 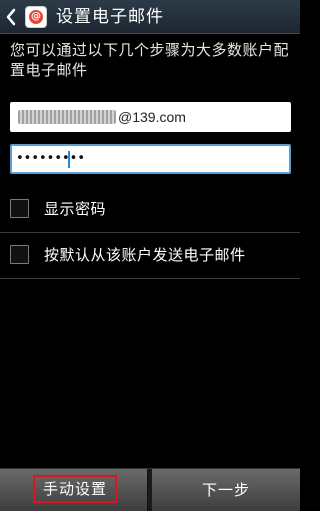 I want to click on next-button: 下一步, so click(x=226, y=490).